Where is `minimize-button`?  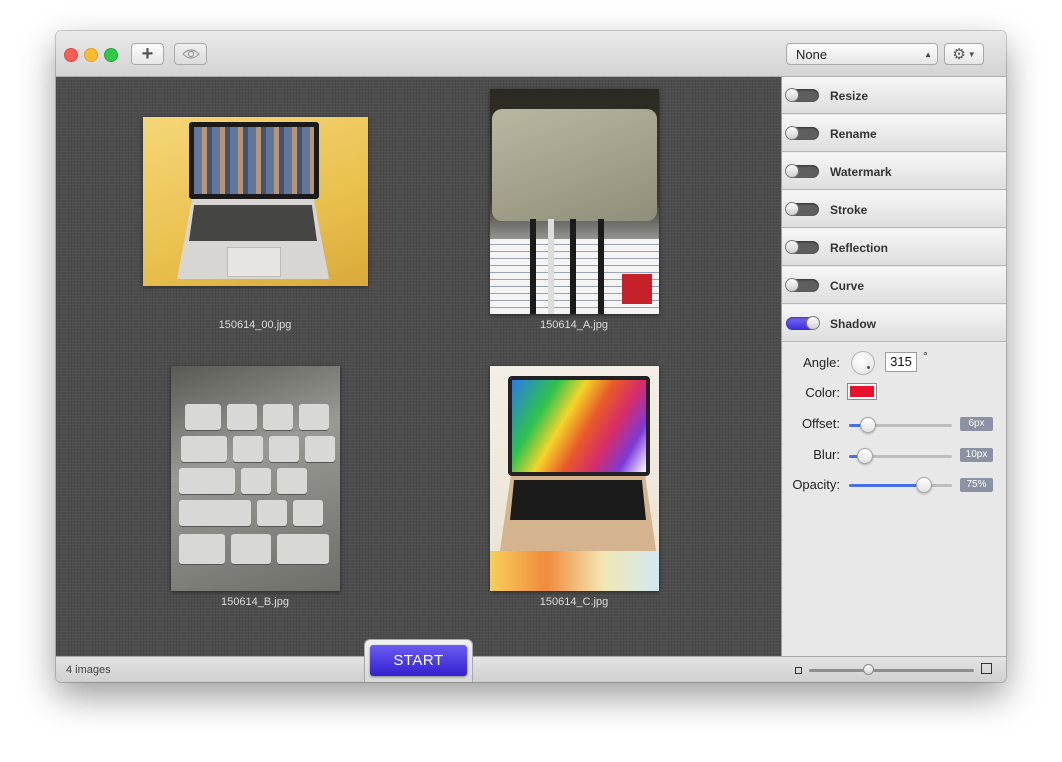 minimize-button is located at coordinates (91, 55).